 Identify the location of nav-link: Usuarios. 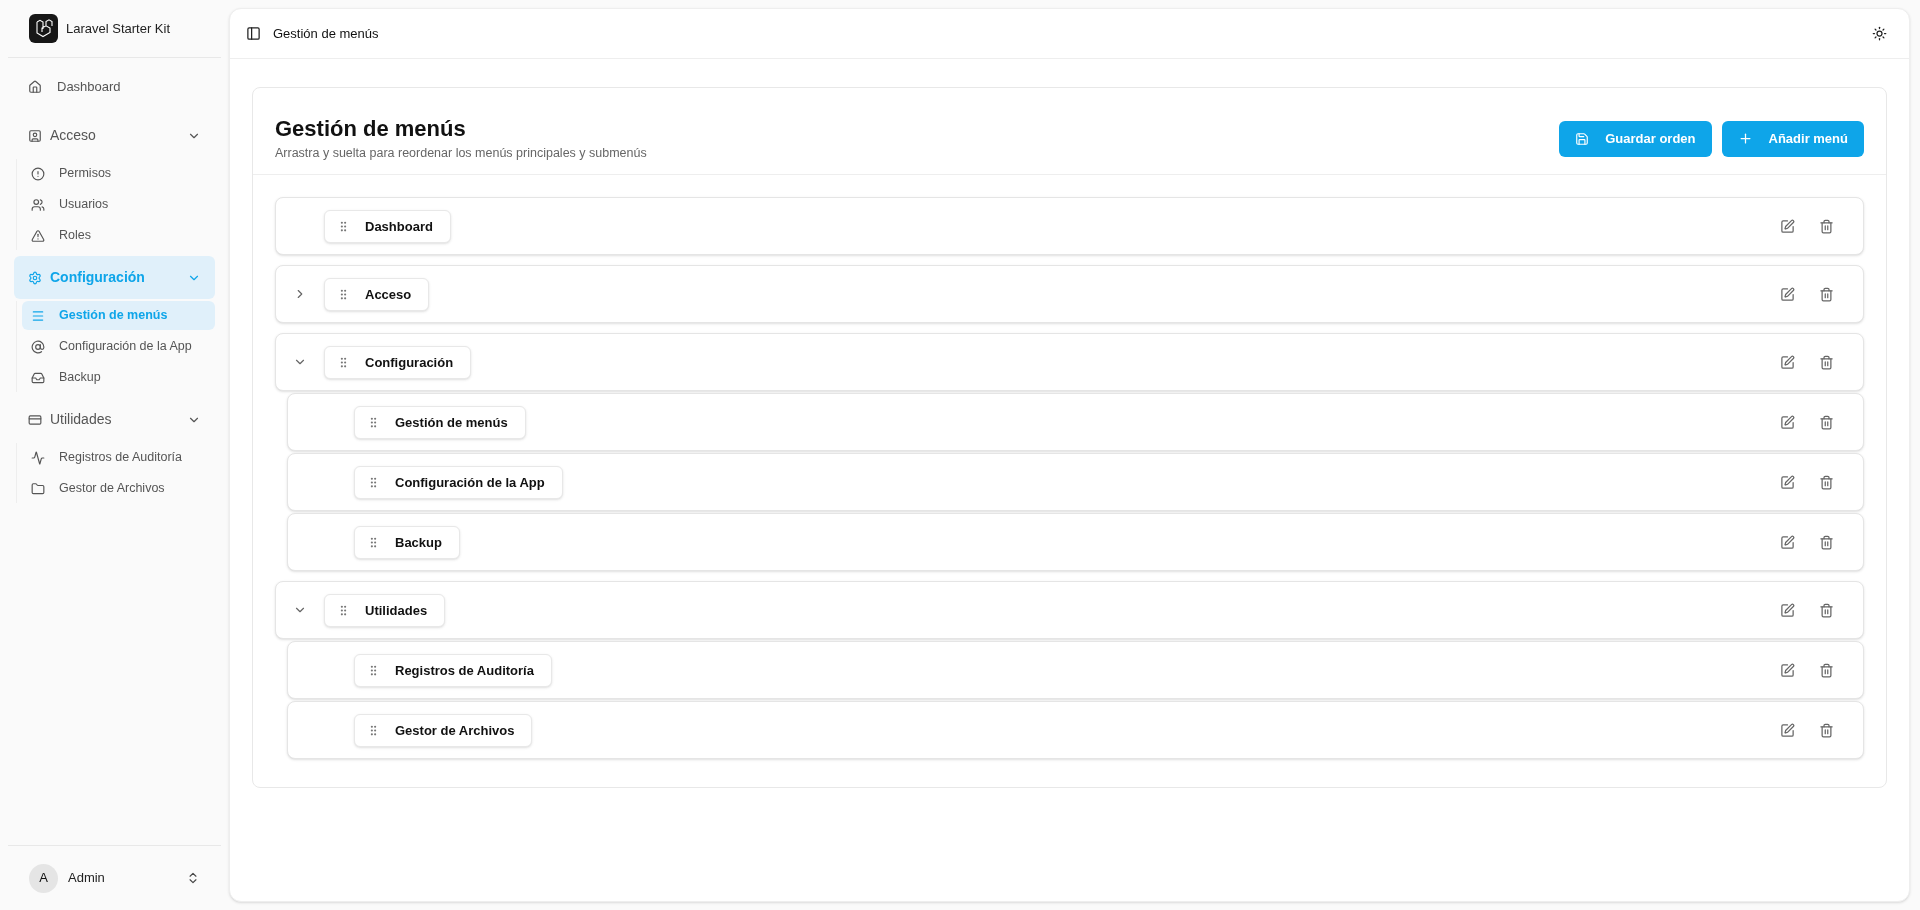
(118, 204).